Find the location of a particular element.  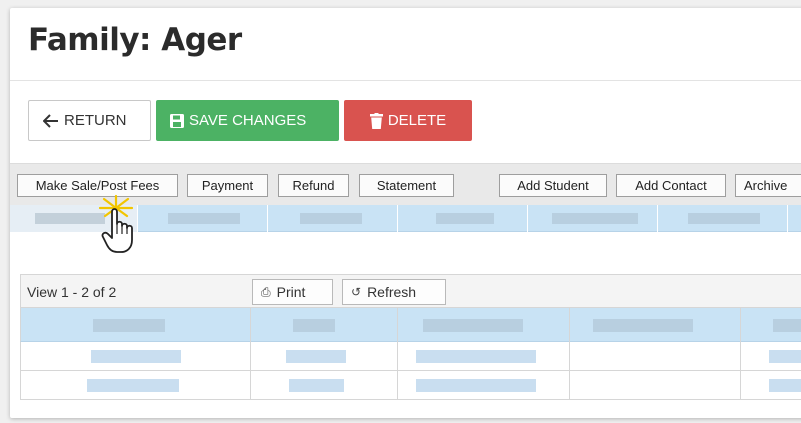

toolbar-item-label: Refund is located at coordinates (313, 185).